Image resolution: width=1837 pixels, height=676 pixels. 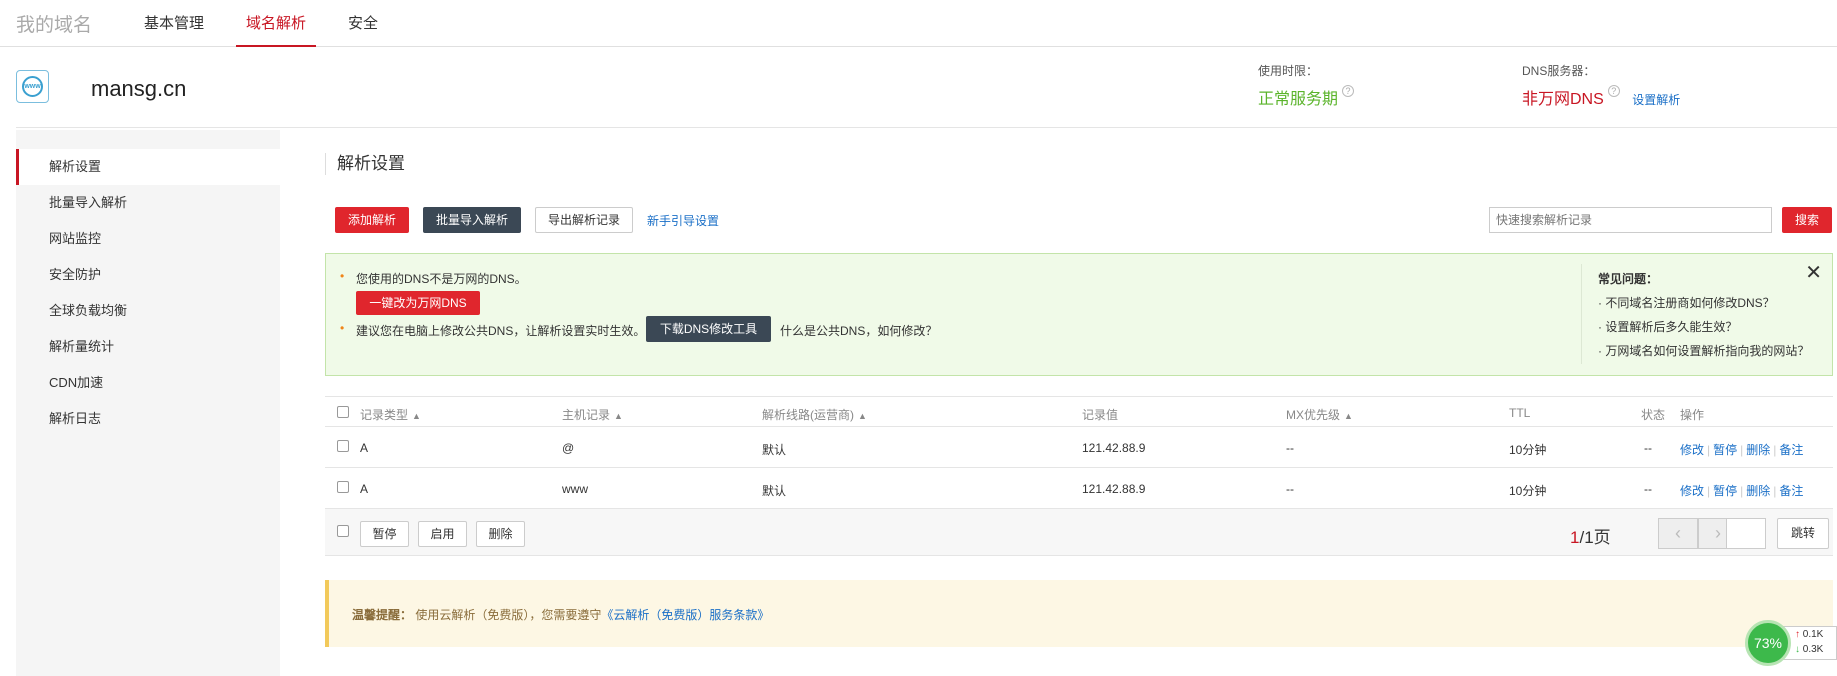 I want to click on notice-line2: 建议您在电脑上修改公共DNS，让解析设置实时生效。, so click(x=501, y=331).